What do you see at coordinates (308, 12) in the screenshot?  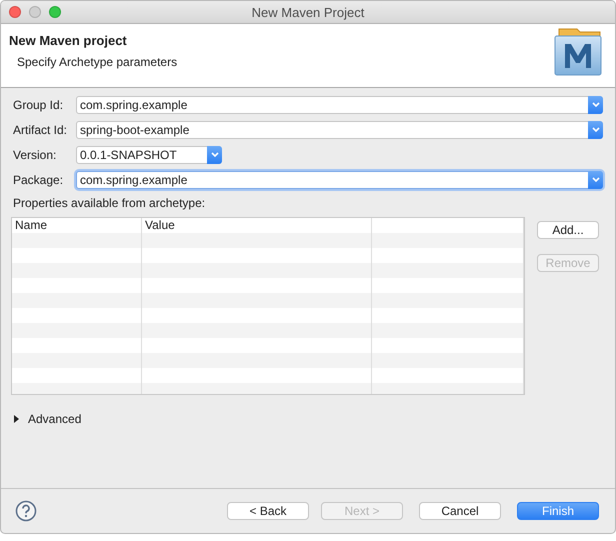 I see `window-title: New Maven Project` at bounding box center [308, 12].